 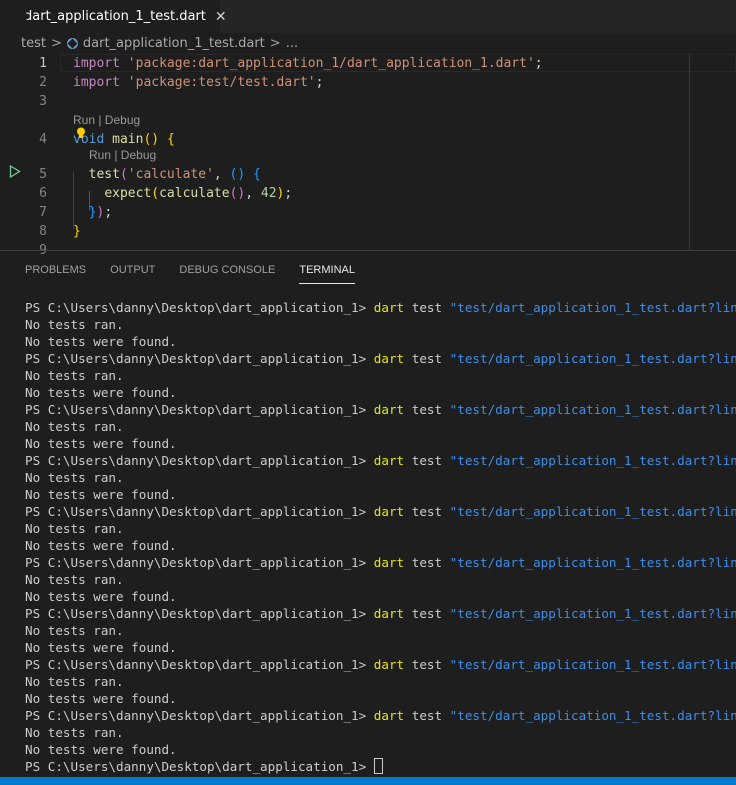 What do you see at coordinates (15, 171) in the screenshot?
I see `run-test-icon` at bounding box center [15, 171].